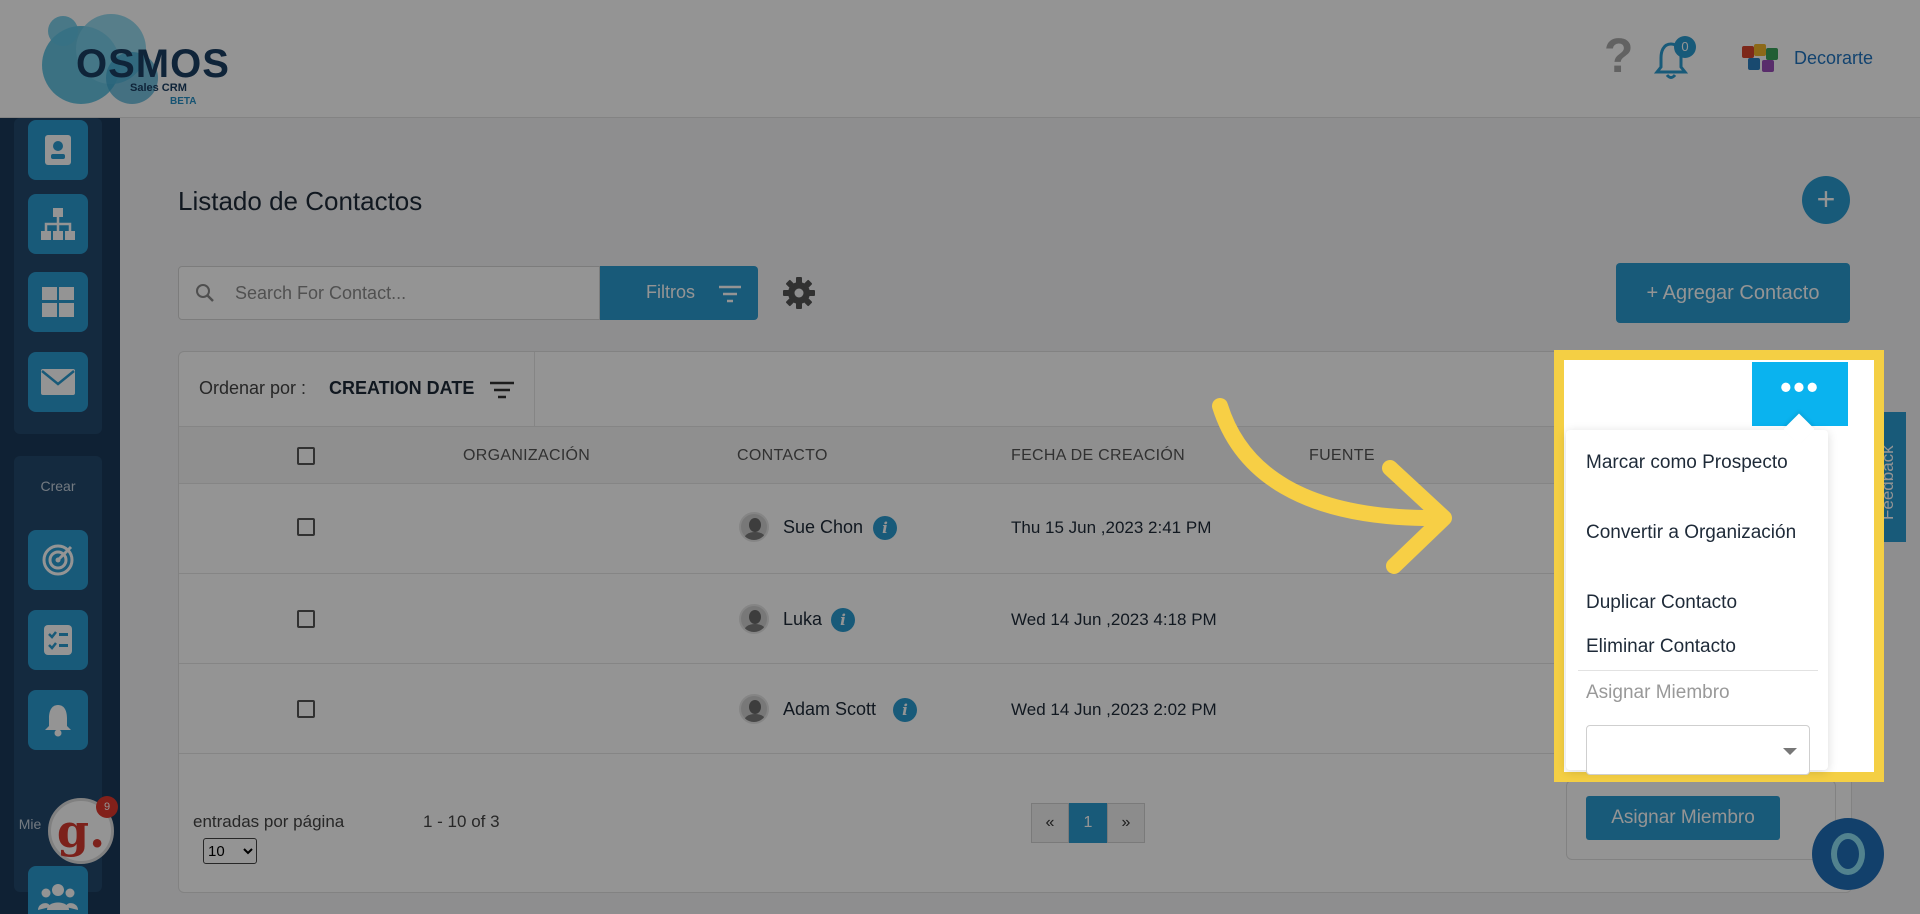 The image size is (1920, 914). Describe the element at coordinates (1701, 647) in the screenshot. I see `menu-item-delete-contact: Eliminar Contacto` at that location.